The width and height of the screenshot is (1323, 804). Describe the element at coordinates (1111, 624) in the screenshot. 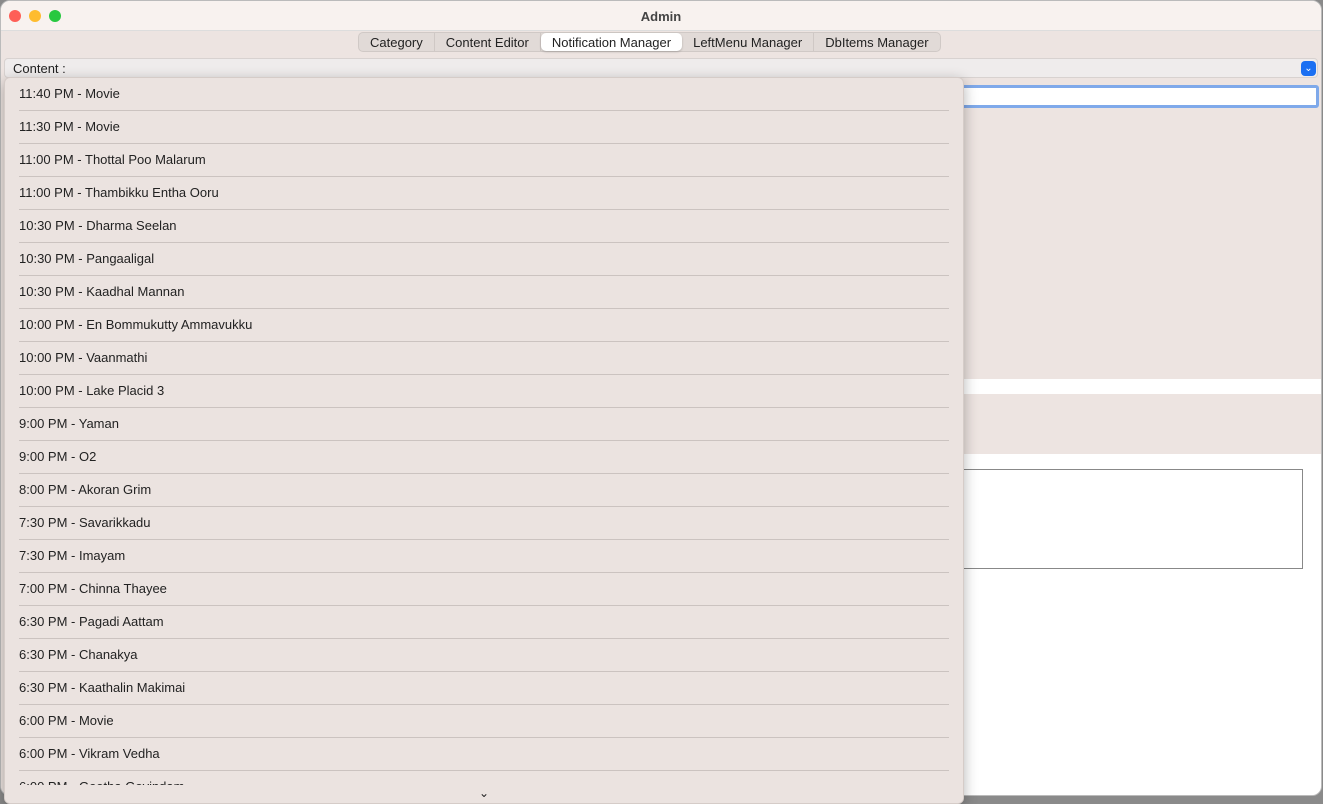

I see `lower-panel` at that location.